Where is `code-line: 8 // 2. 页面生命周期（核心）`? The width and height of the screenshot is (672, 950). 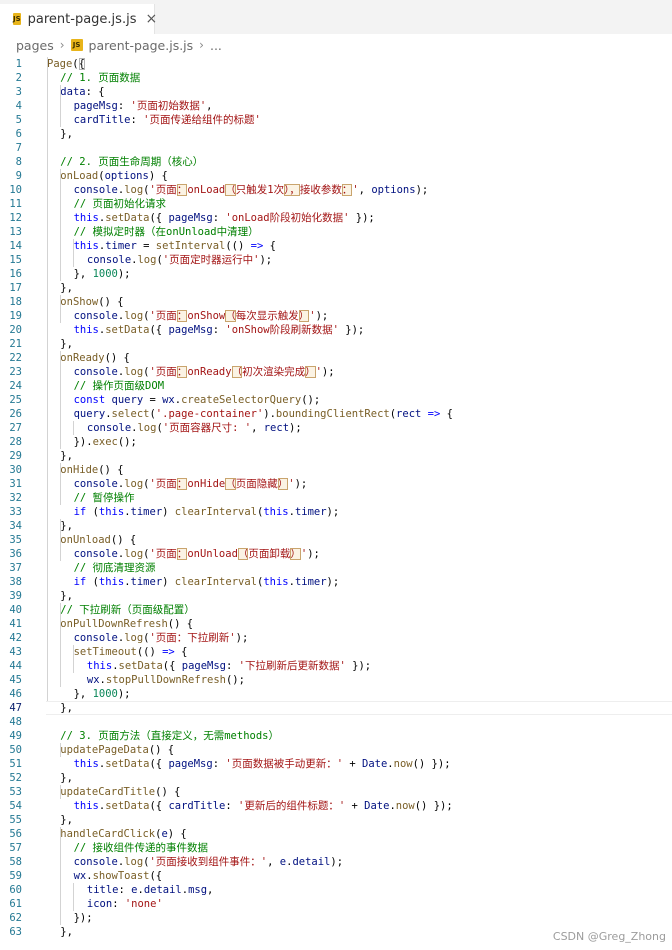 code-line: 8 // 2. 页面生命周期（核心） is located at coordinates (336, 162).